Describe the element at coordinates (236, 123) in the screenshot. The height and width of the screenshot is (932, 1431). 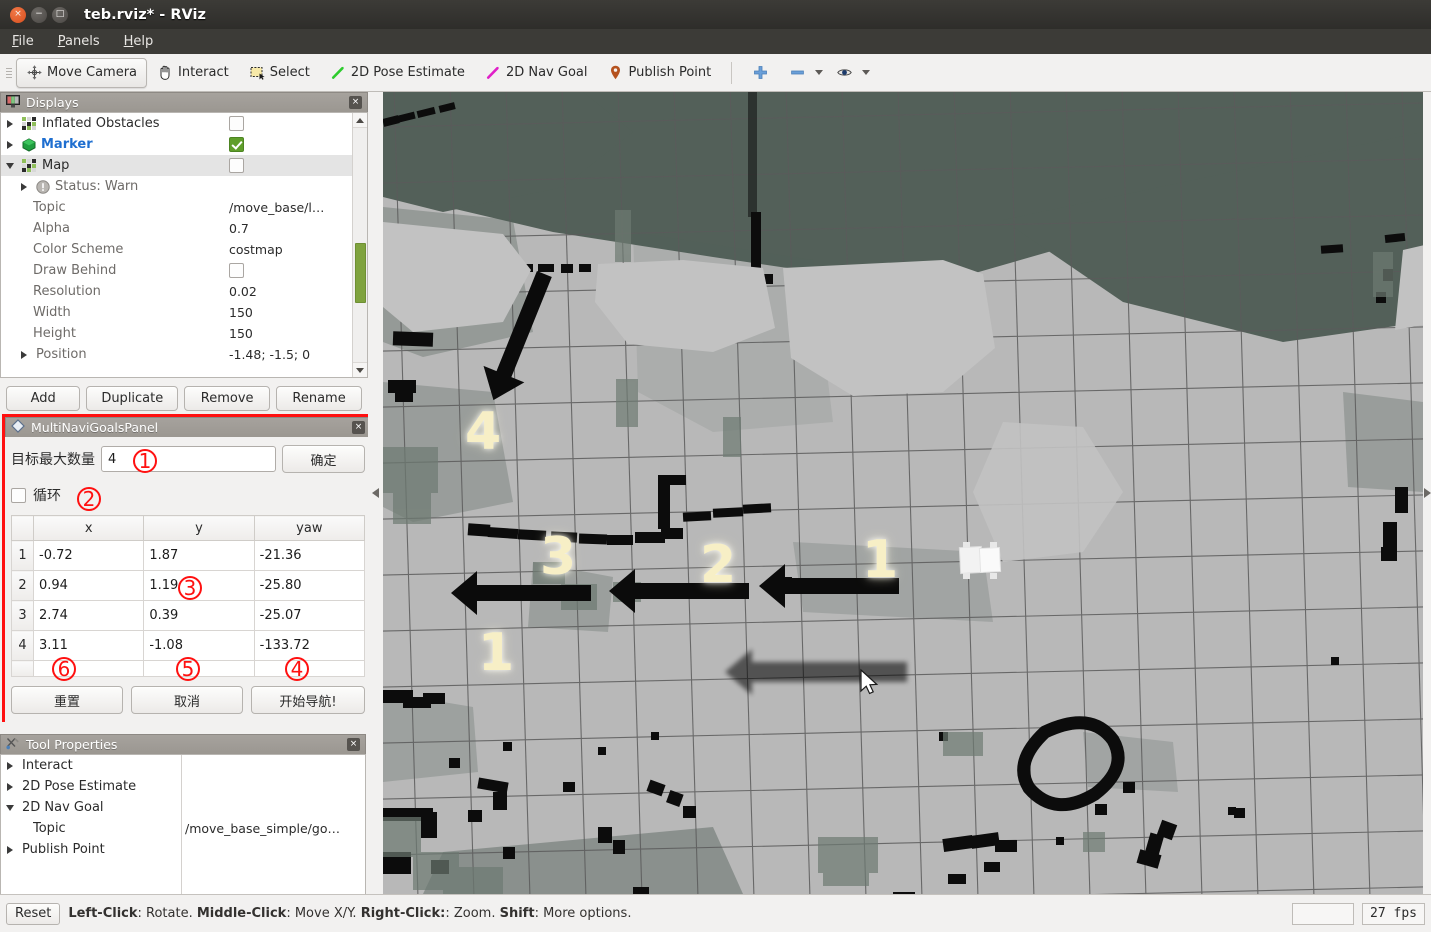
I see `display-checkbox-inflated-obstacles` at that location.